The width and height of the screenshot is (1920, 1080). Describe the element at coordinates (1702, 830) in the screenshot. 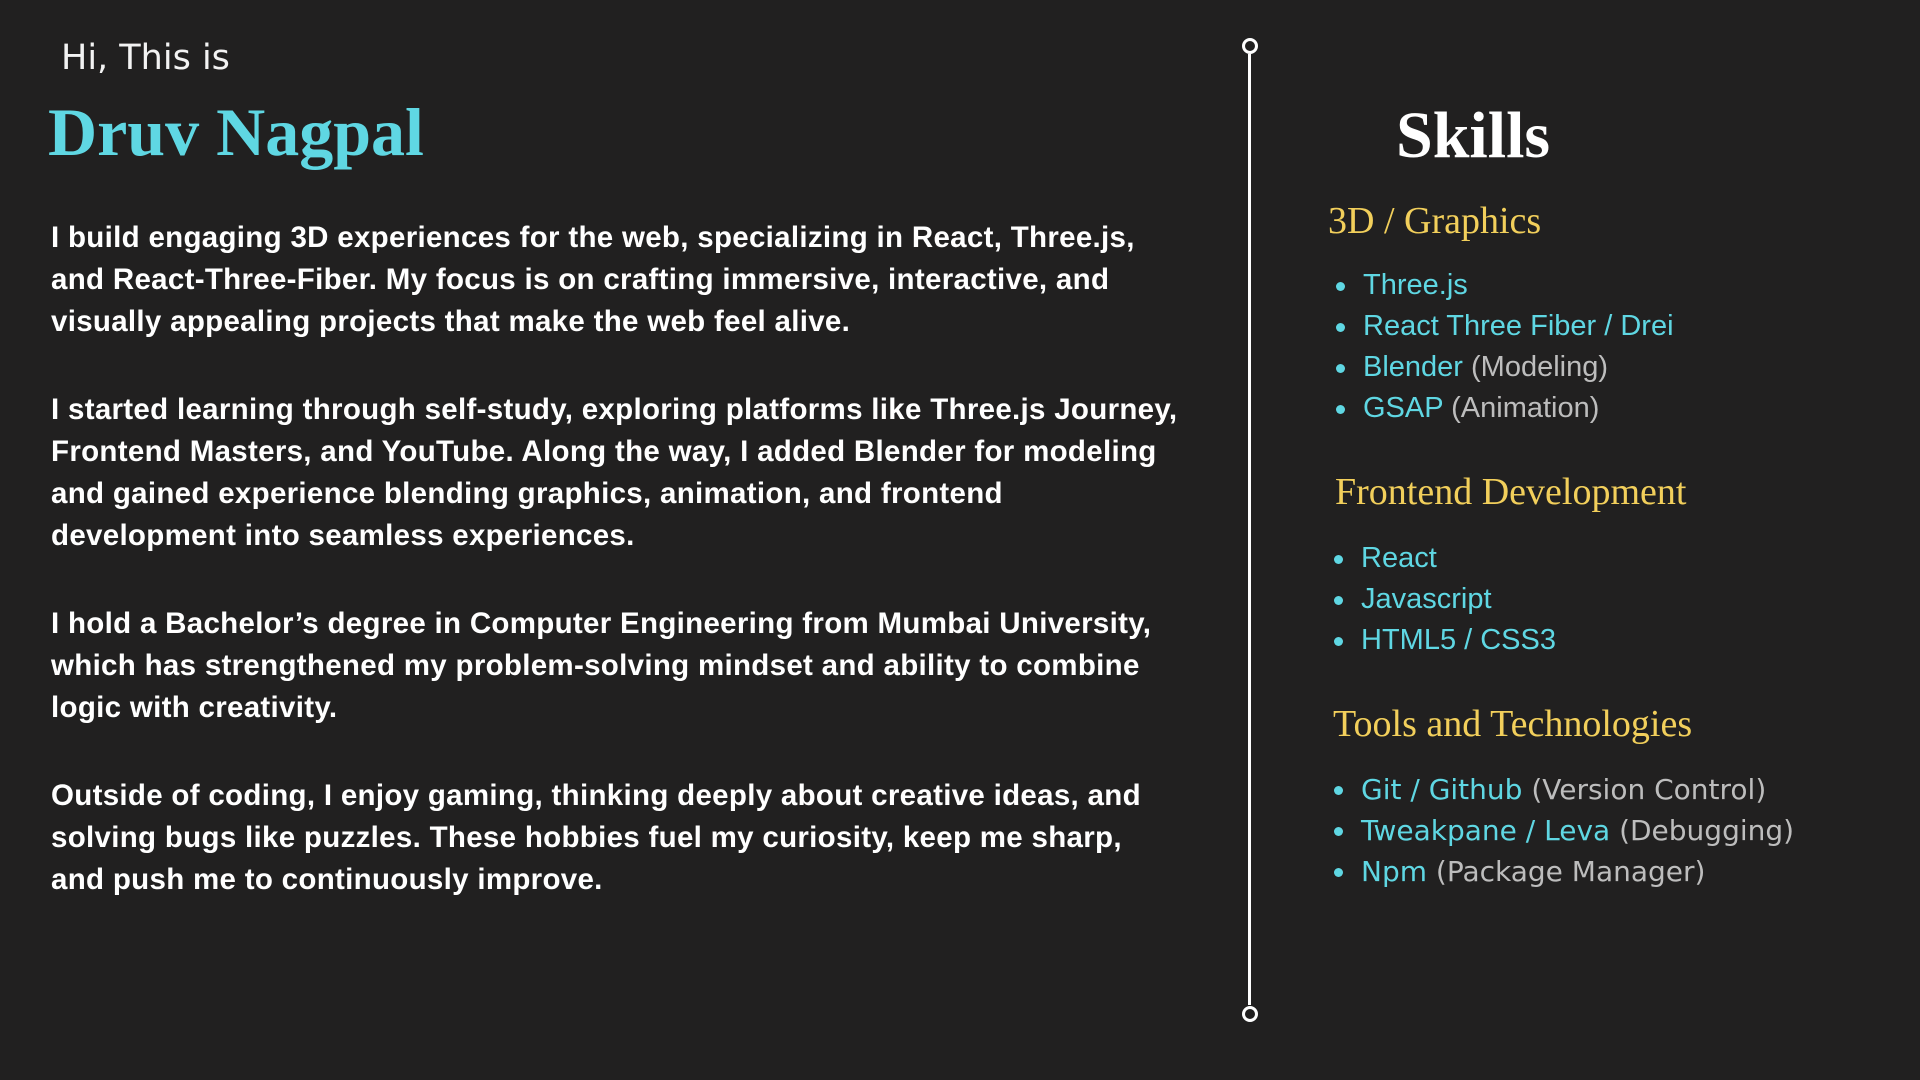

I see `skill-note: (Debugging)` at that location.